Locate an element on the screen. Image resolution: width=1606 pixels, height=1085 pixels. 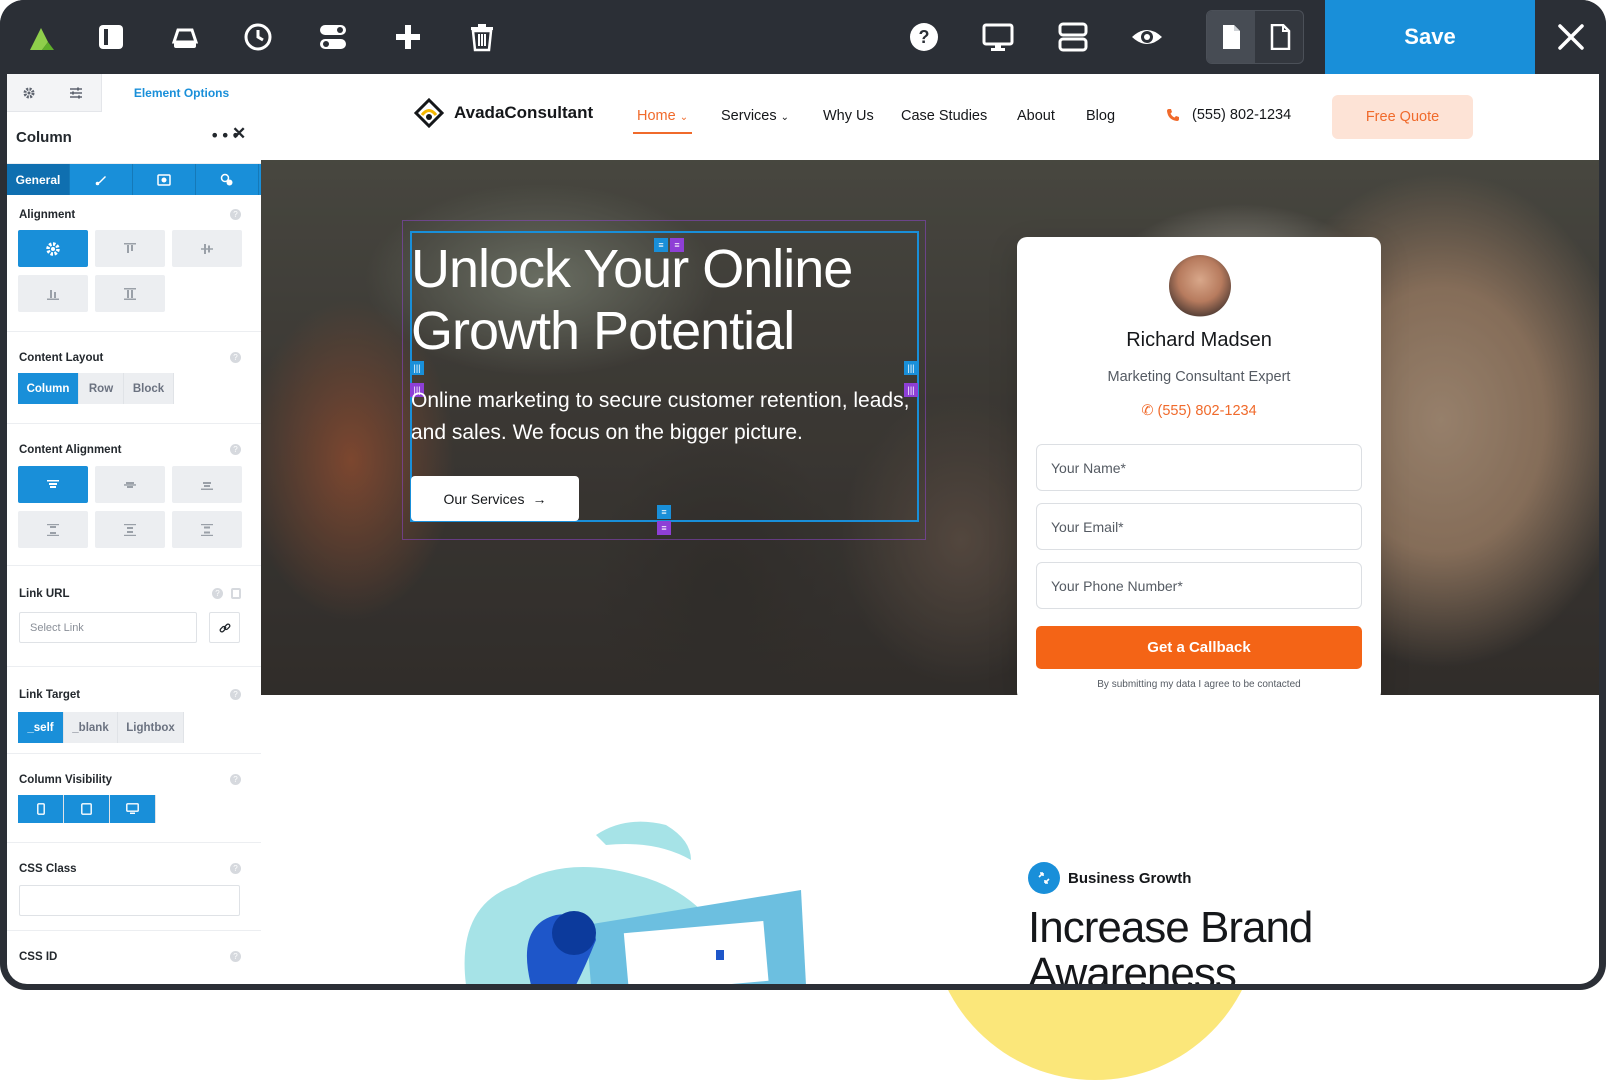
css-class-input is located at coordinates (129, 900).